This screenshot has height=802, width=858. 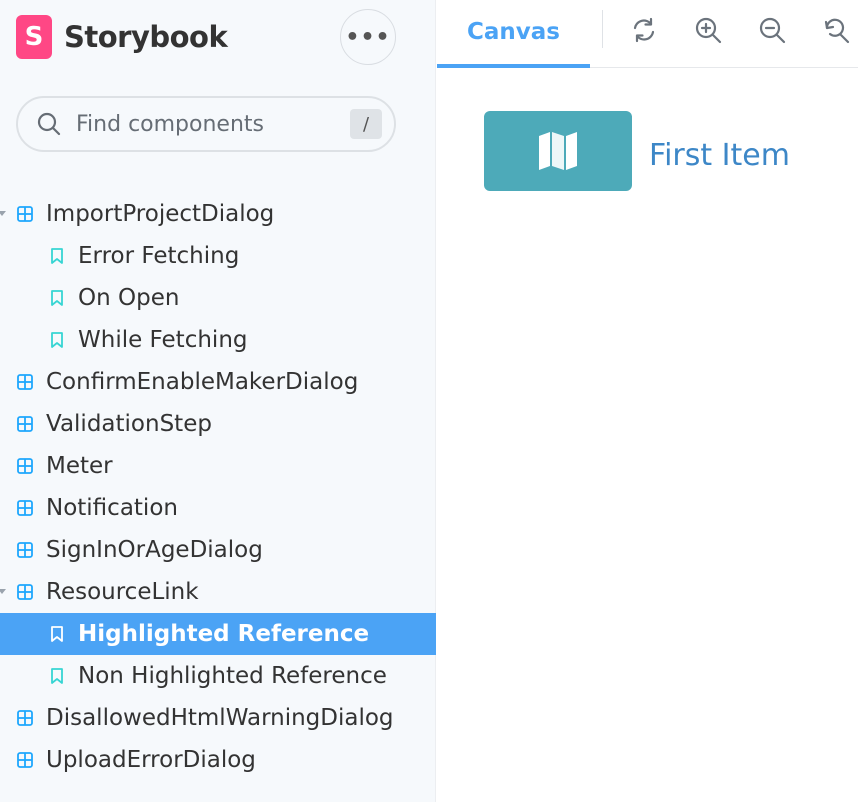 I want to click on ellipsis-icon: •••, so click(x=368, y=37).